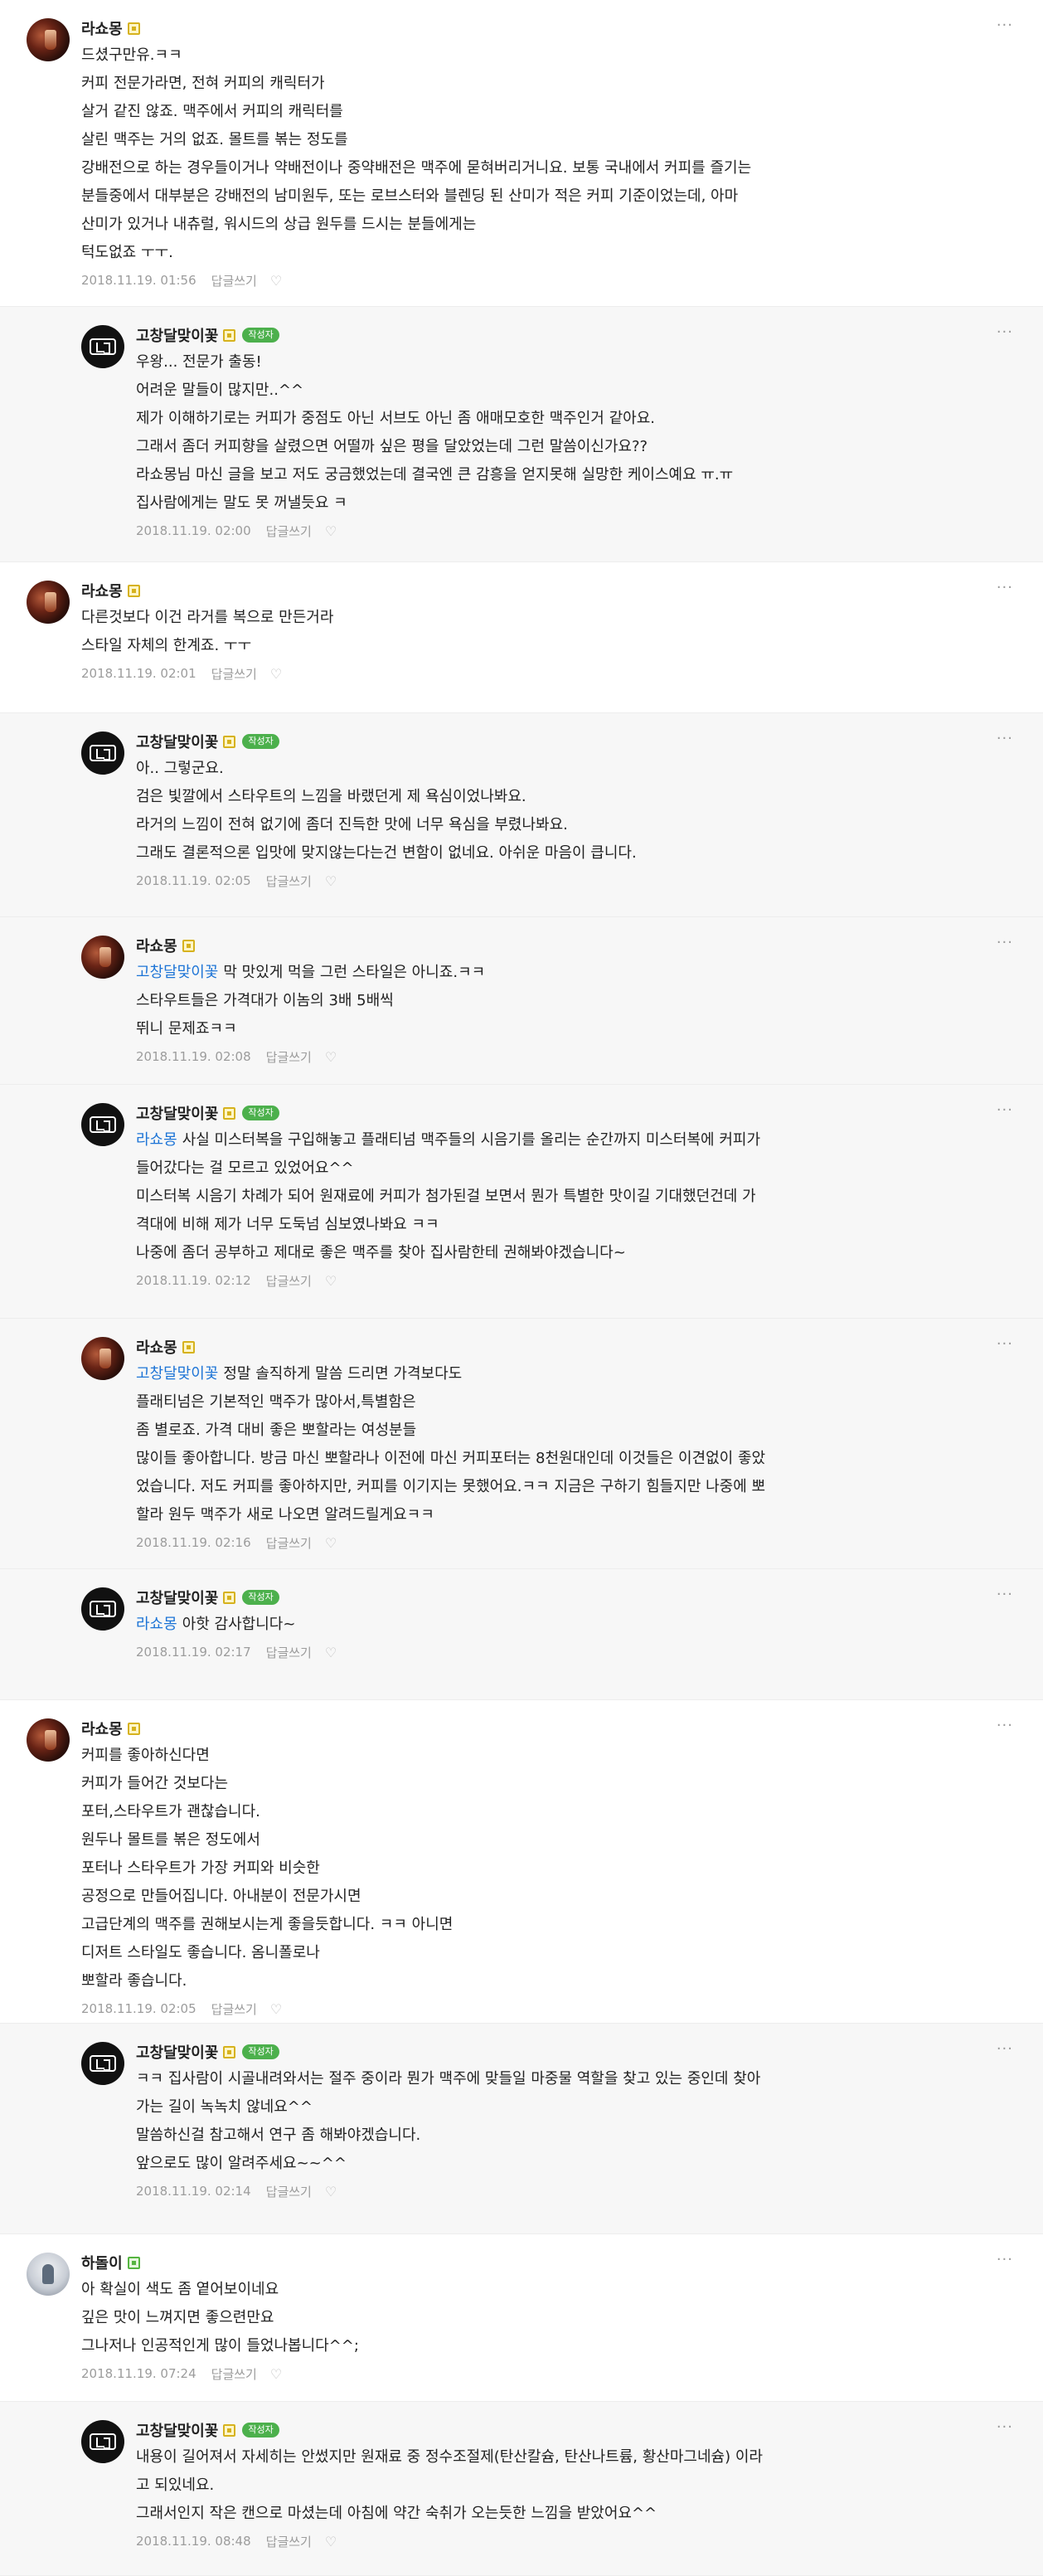 Image resolution: width=1043 pixels, height=2576 pixels. What do you see at coordinates (276, 1430) in the screenshot?
I see `comment-line-text: 좀 별로죠. 가격 대비 좋은 뽀할라는 여성분들` at bounding box center [276, 1430].